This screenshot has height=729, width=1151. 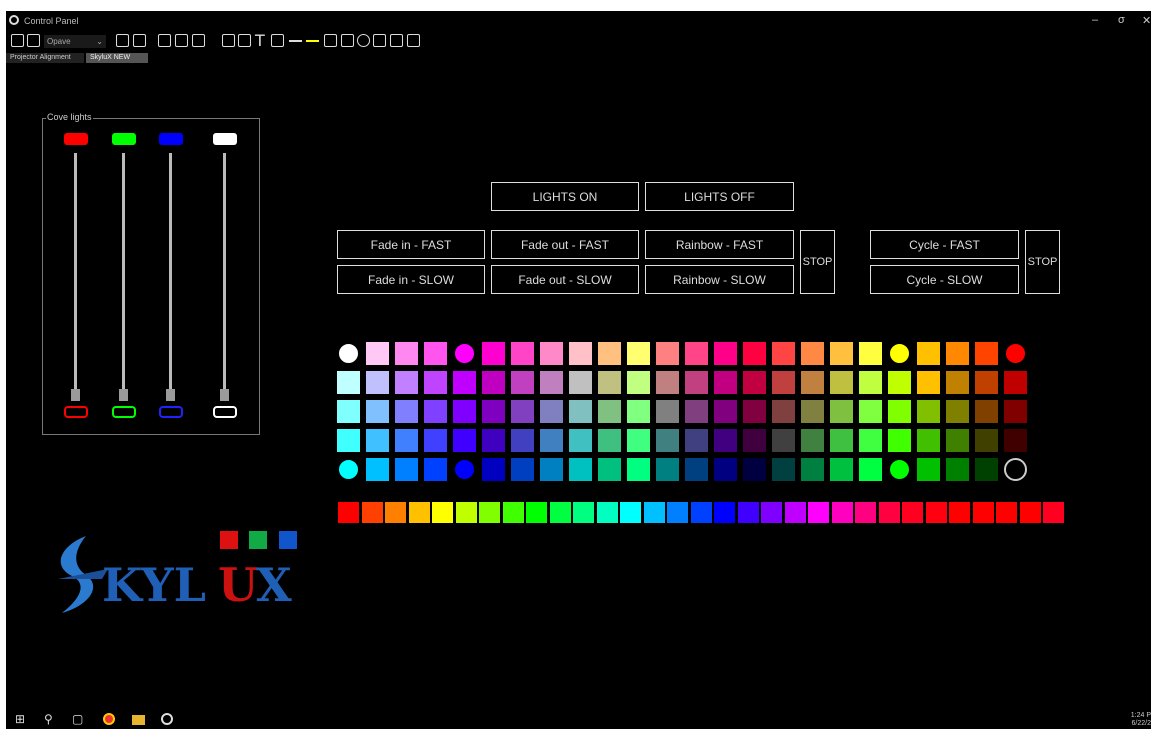 What do you see at coordinates (413, 40) in the screenshot?
I see `table-tool-icon` at bounding box center [413, 40].